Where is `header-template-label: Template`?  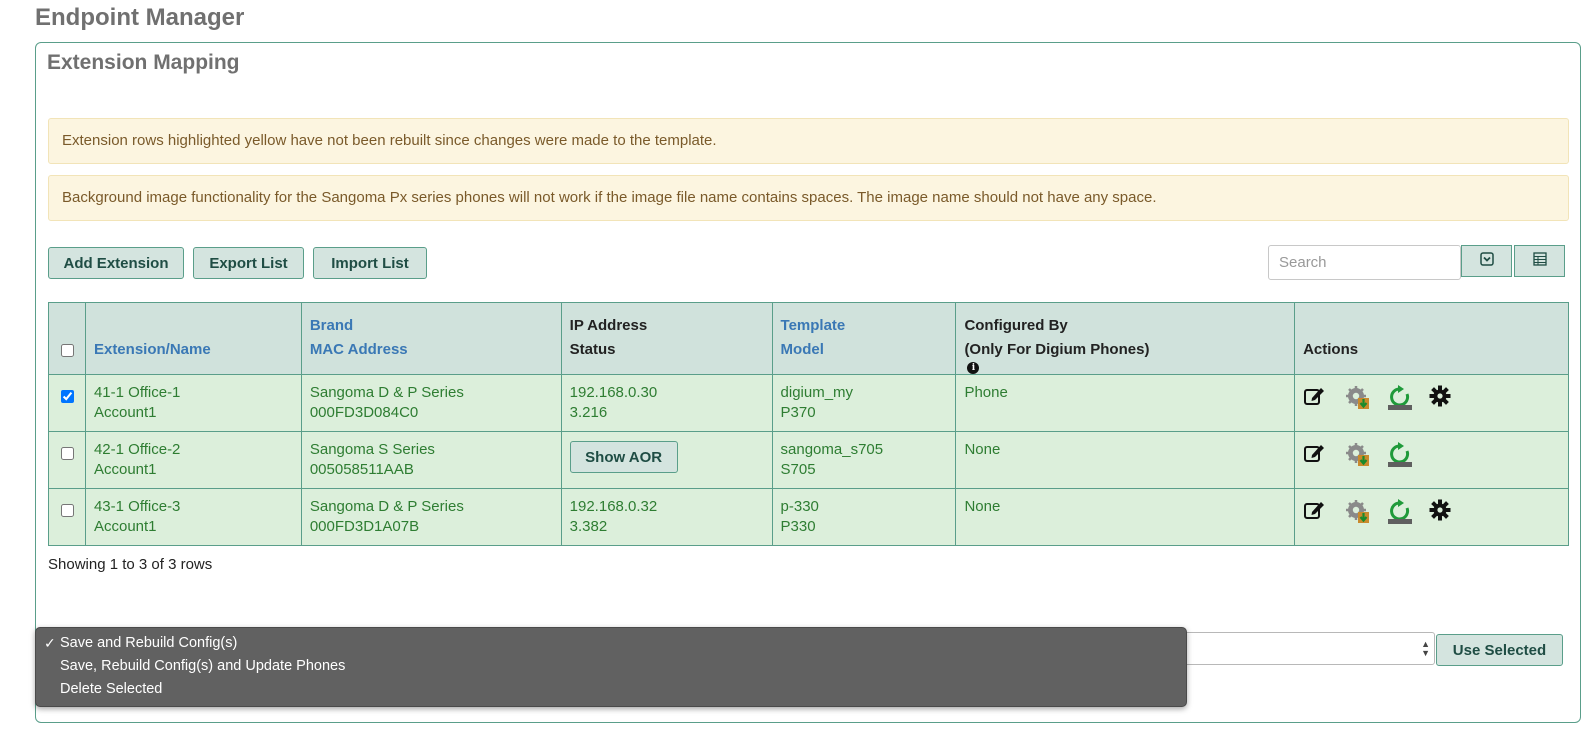 header-template-label: Template is located at coordinates (864, 326).